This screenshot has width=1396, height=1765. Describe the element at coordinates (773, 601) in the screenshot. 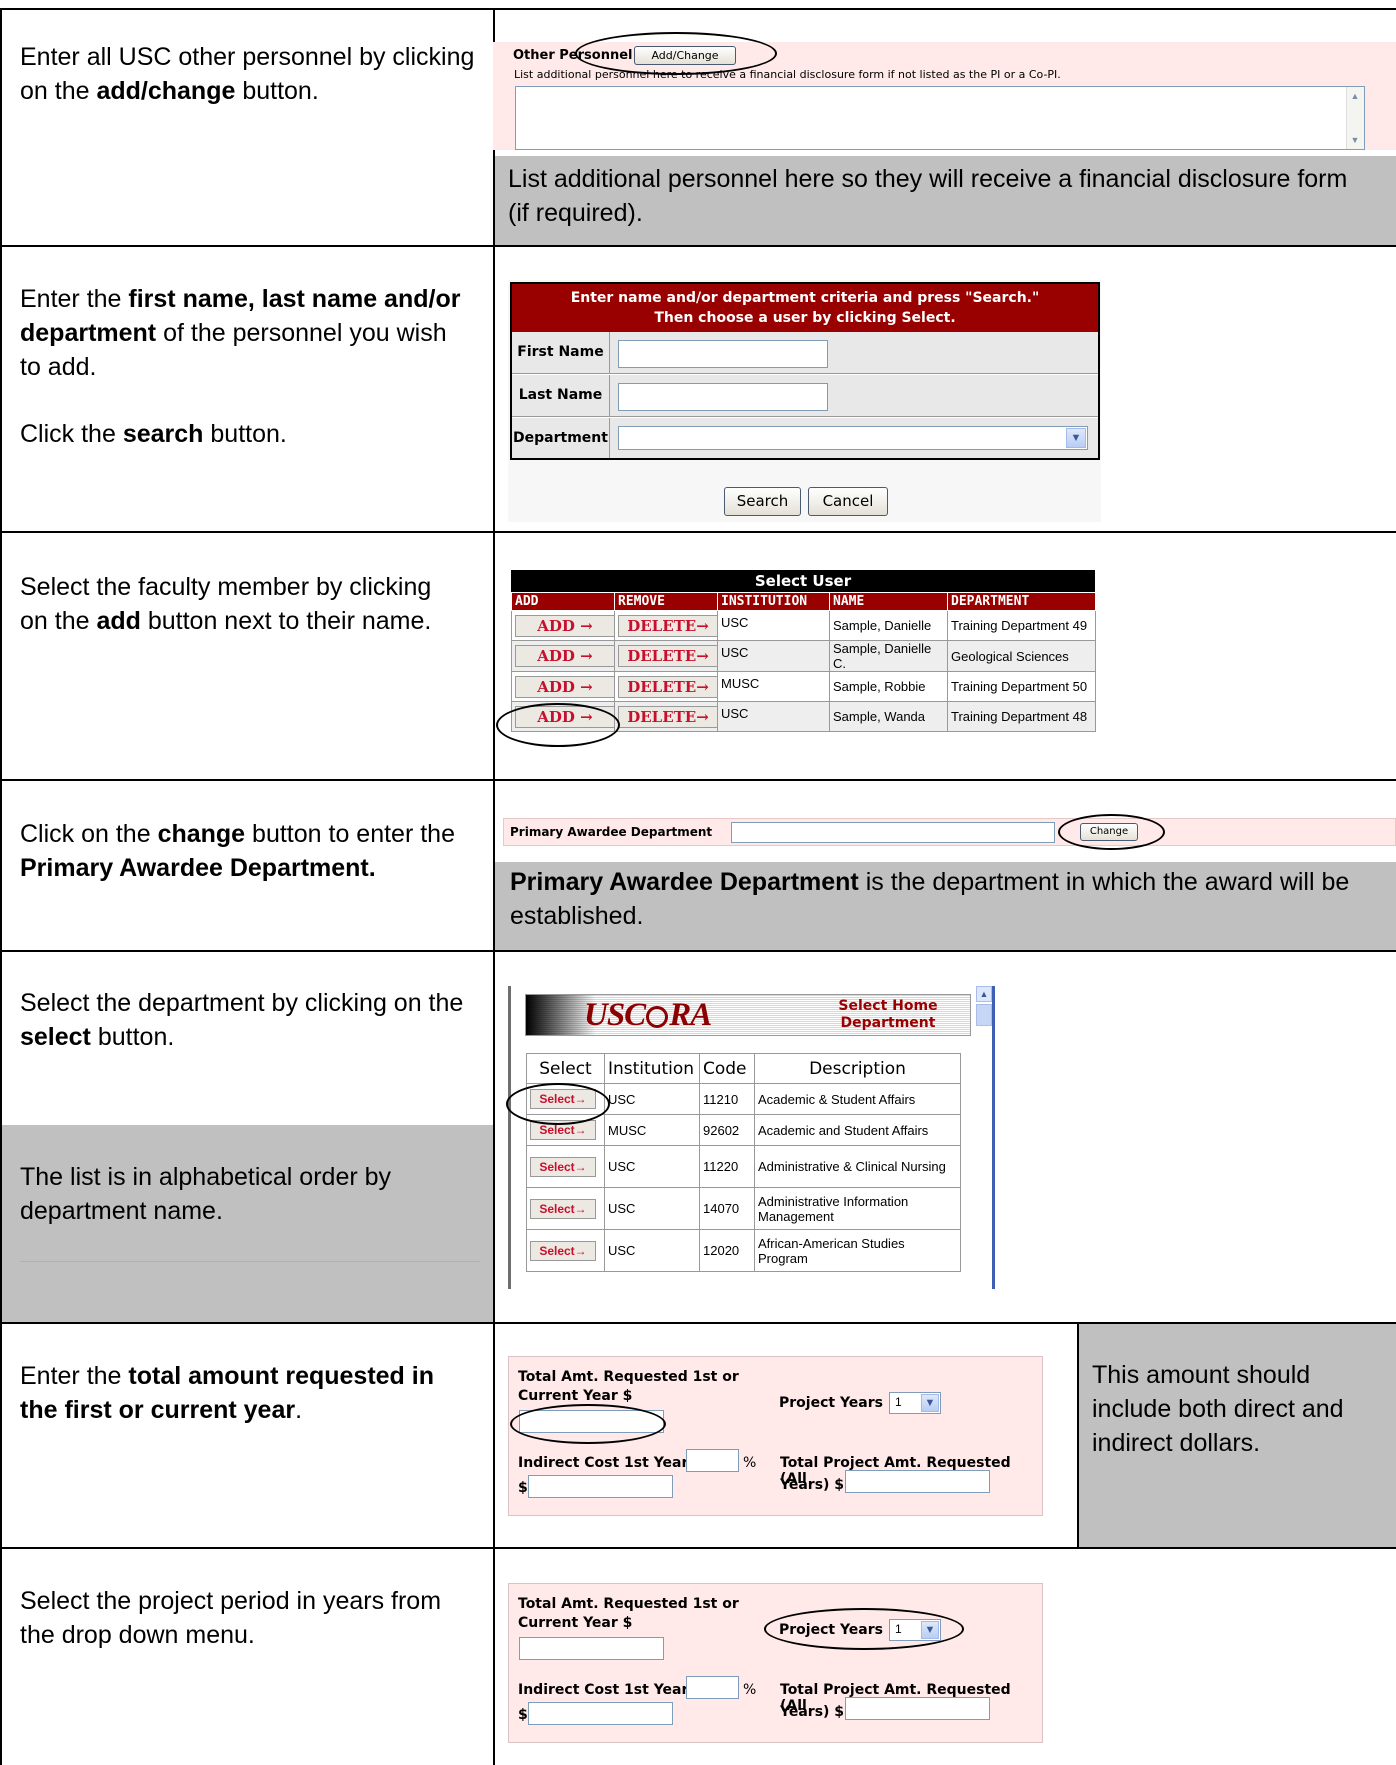

I see `column-header: INSTITUTION` at that location.